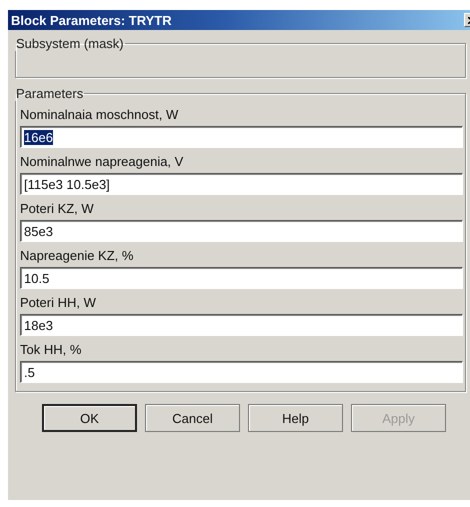 This screenshot has height=507, width=470. What do you see at coordinates (192, 418) in the screenshot?
I see `dialog-button: Cancel` at bounding box center [192, 418].